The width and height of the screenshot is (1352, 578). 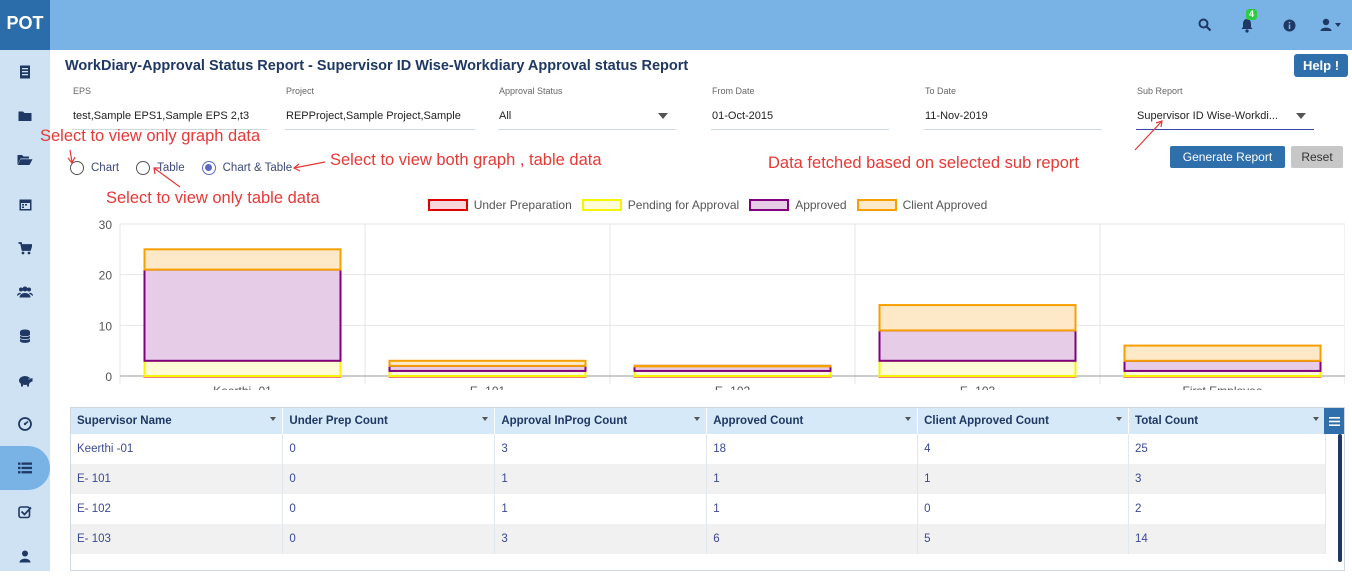 What do you see at coordinates (1205, 25) in the screenshot?
I see `search-icon` at bounding box center [1205, 25].